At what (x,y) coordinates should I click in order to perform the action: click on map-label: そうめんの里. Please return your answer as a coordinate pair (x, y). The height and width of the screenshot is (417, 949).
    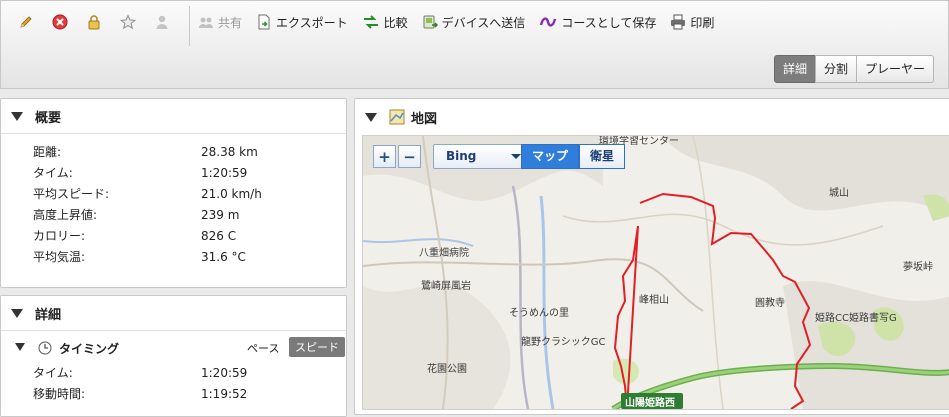
    Looking at the image, I should click on (539, 313).